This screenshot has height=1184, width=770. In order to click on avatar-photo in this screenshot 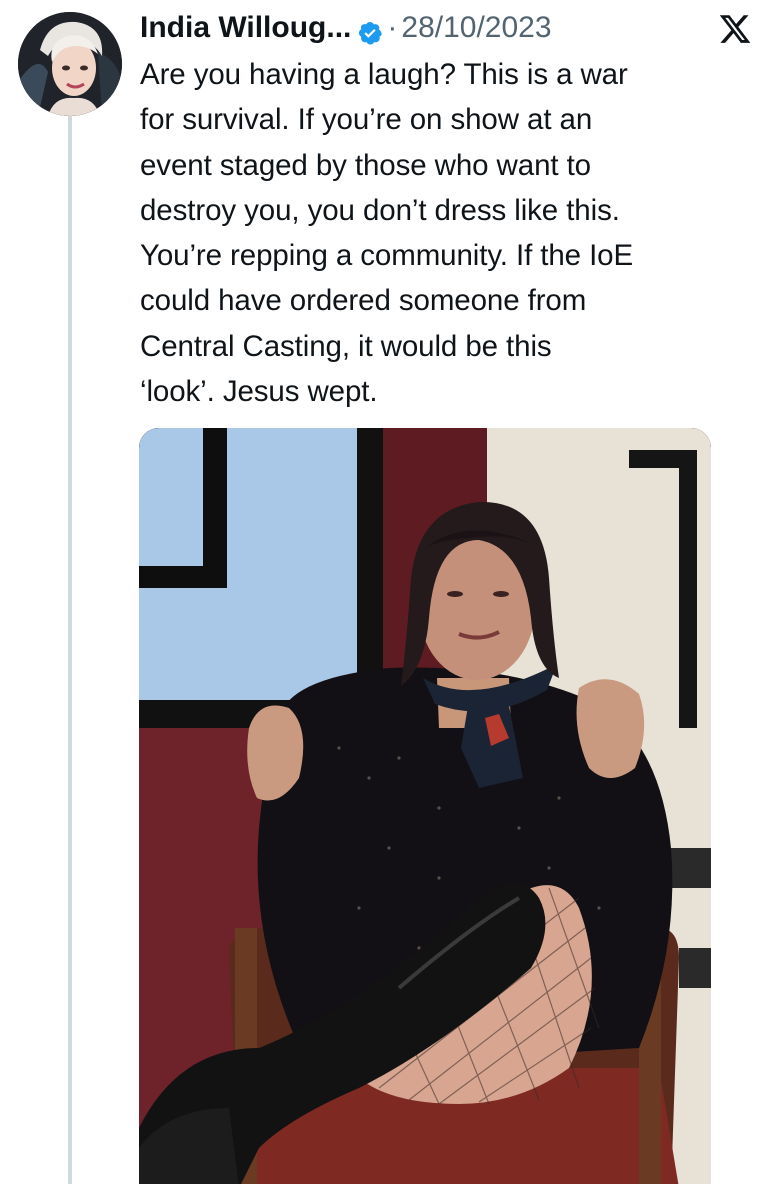, I will do `click(70, 64)`.